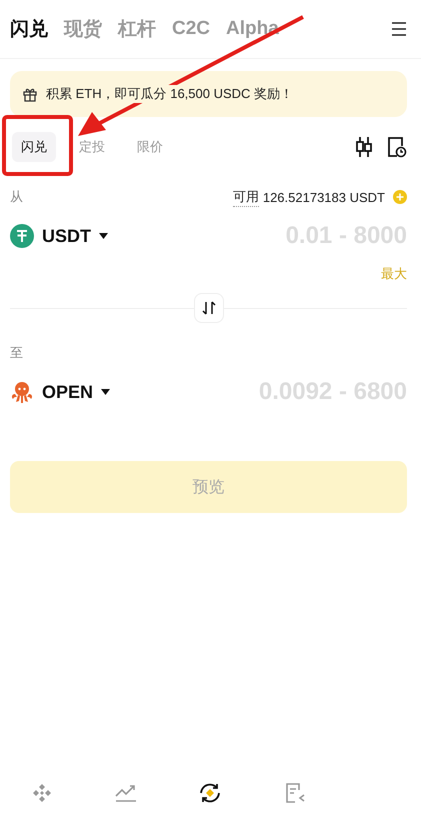  What do you see at coordinates (83, 29) in the screenshot?
I see `top-tab: 现货` at bounding box center [83, 29].